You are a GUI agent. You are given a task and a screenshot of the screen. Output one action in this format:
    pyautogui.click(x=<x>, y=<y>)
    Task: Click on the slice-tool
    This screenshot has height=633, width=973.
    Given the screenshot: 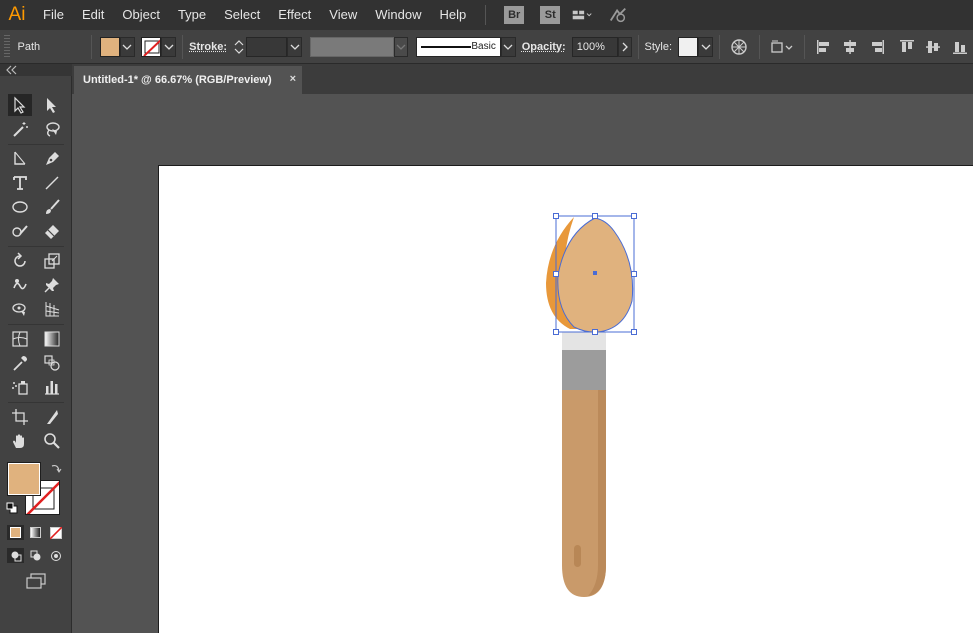 What is the action you would take?
    pyautogui.click(x=52, y=417)
    